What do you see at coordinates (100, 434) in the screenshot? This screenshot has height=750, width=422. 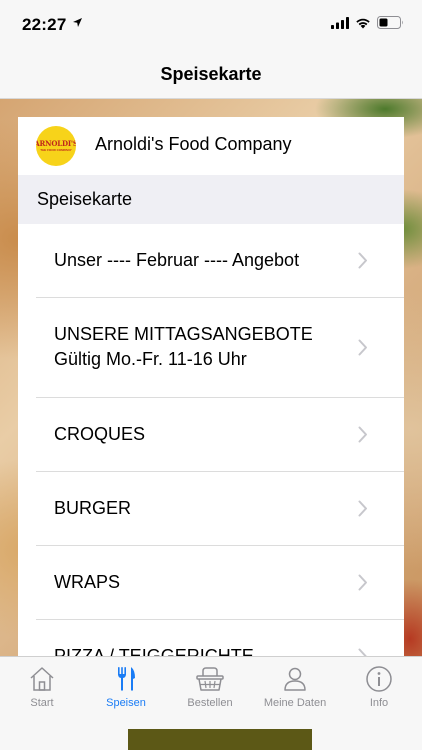 I see `menu-item-label: CROQUES` at bounding box center [100, 434].